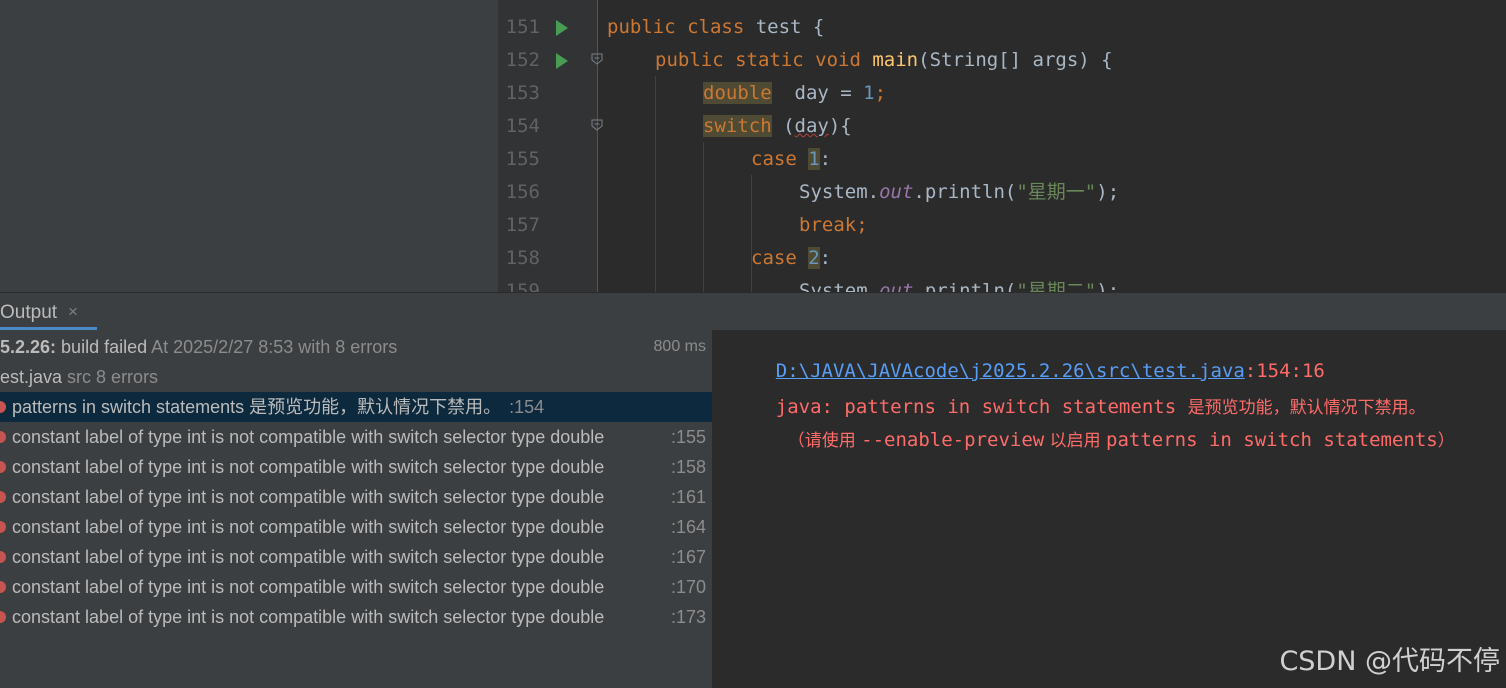 The image size is (1506, 688). What do you see at coordinates (527, 407) in the screenshot?
I see `error-line-ref: :154` at bounding box center [527, 407].